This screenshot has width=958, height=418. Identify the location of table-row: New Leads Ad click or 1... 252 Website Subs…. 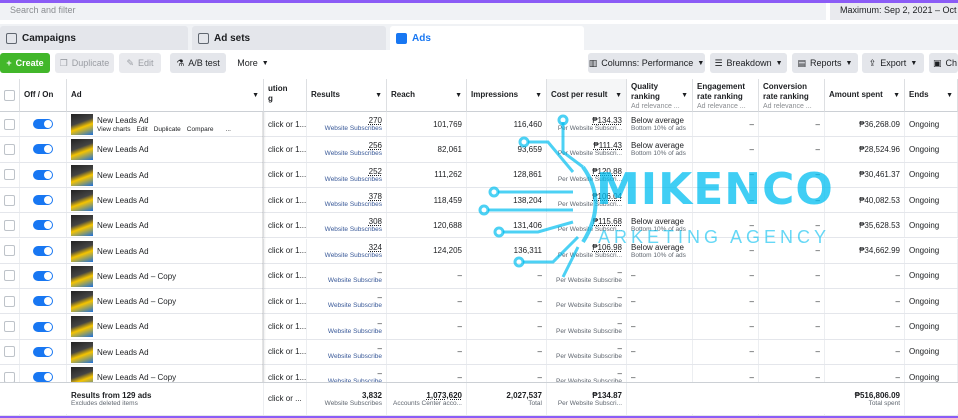
(479, 175).